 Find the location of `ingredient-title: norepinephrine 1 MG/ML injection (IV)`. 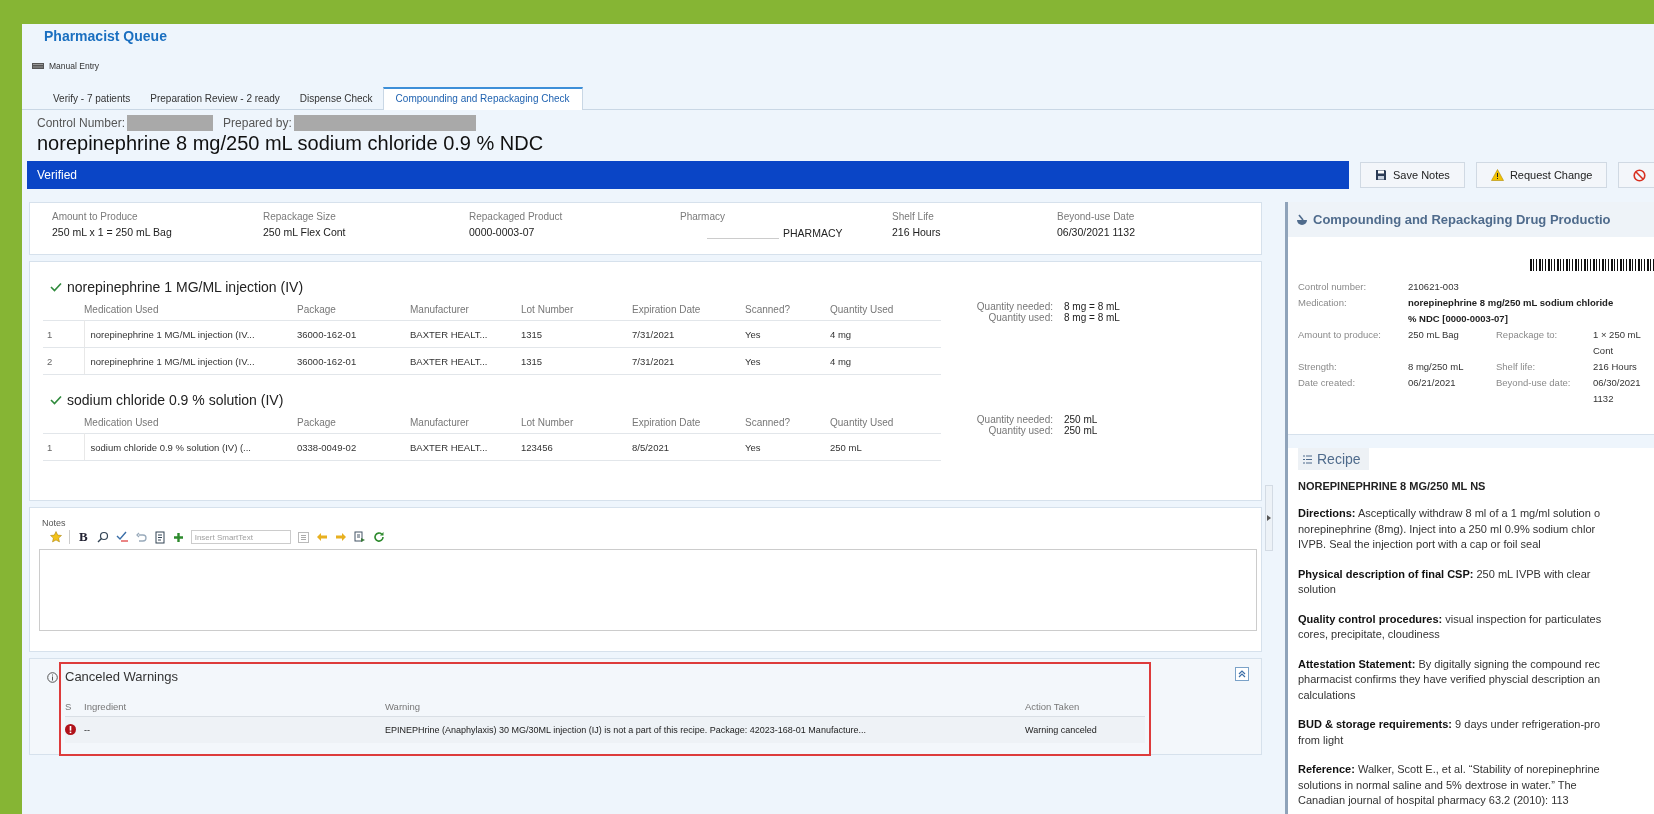

ingredient-title: norepinephrine 1 MG/ML injection (IV) is located at coordinates (185, 287).